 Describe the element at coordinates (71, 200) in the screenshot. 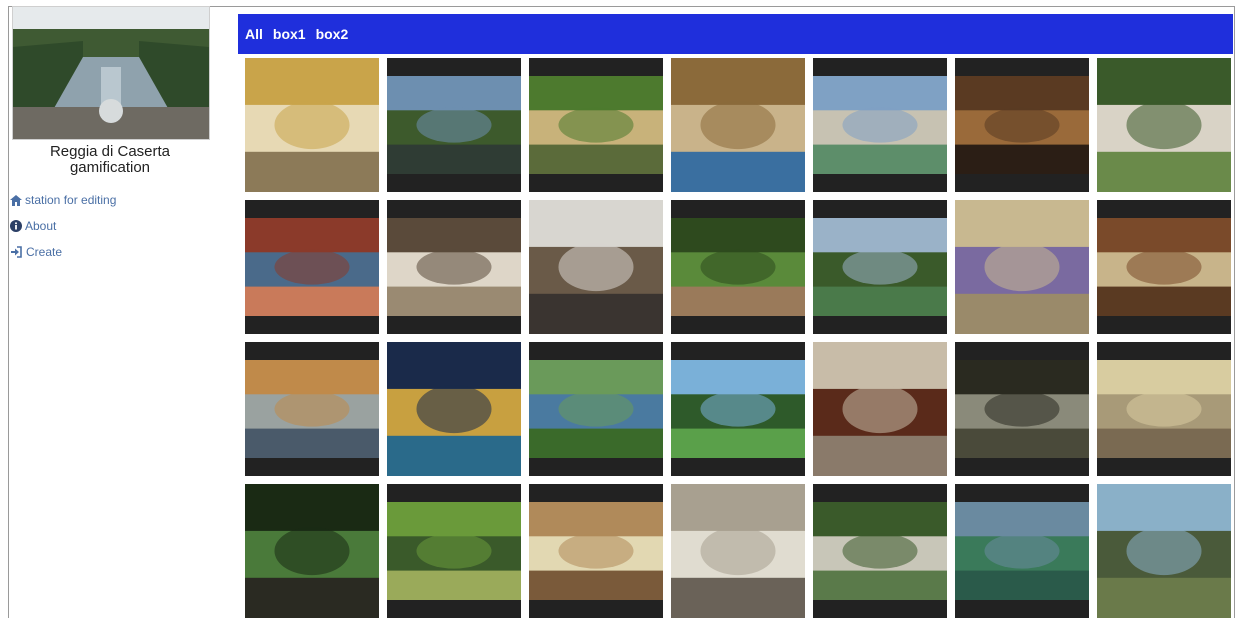

I see `nav-label: station for editing` at that location.